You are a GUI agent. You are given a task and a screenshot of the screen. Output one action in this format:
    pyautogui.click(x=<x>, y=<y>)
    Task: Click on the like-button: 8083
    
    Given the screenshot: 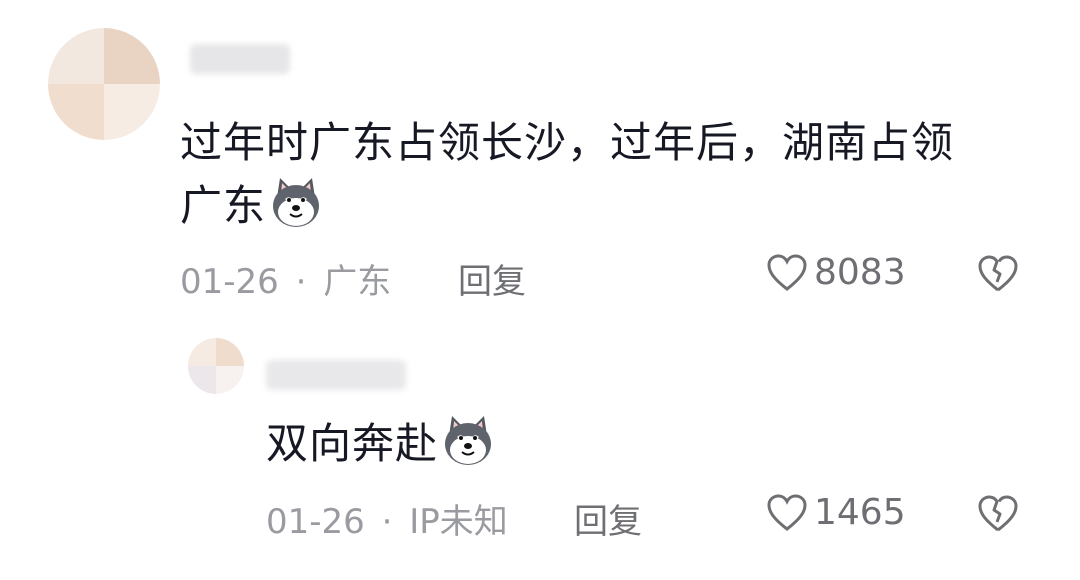 What is the action you would take?
    pyautogui.click(x=836, y=272)
    